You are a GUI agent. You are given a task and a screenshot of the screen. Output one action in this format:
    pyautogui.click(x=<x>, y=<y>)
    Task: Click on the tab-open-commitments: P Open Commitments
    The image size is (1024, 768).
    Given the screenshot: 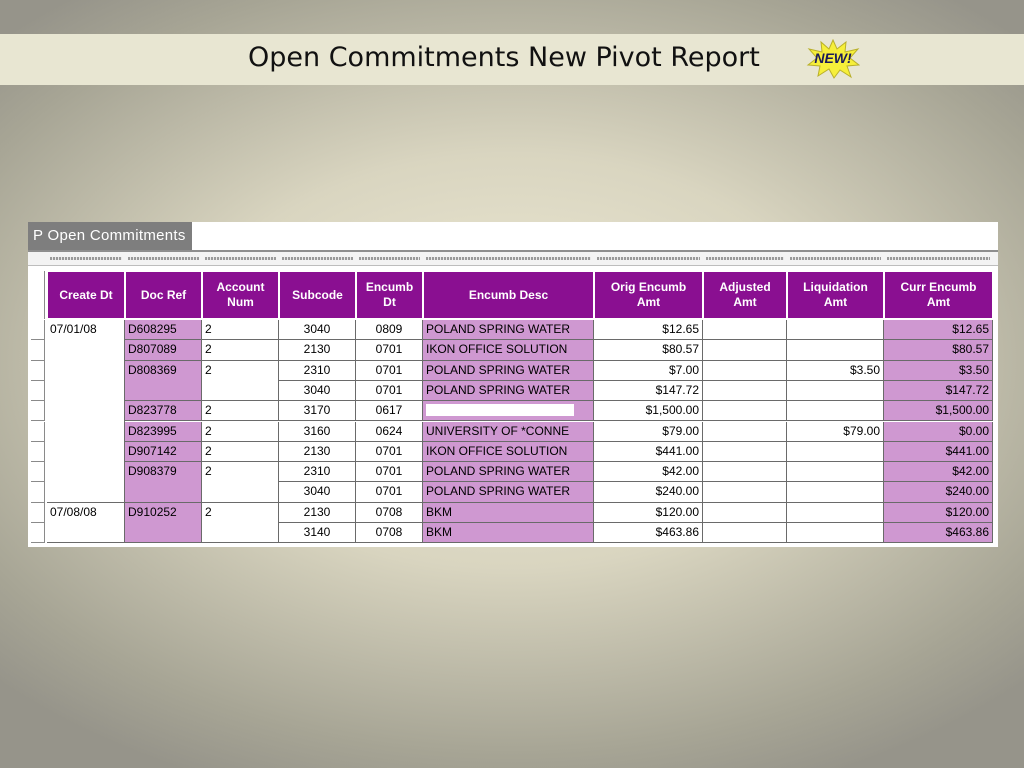 What is the action you would take?
    pyautogui.click(x=110, y=236)
    